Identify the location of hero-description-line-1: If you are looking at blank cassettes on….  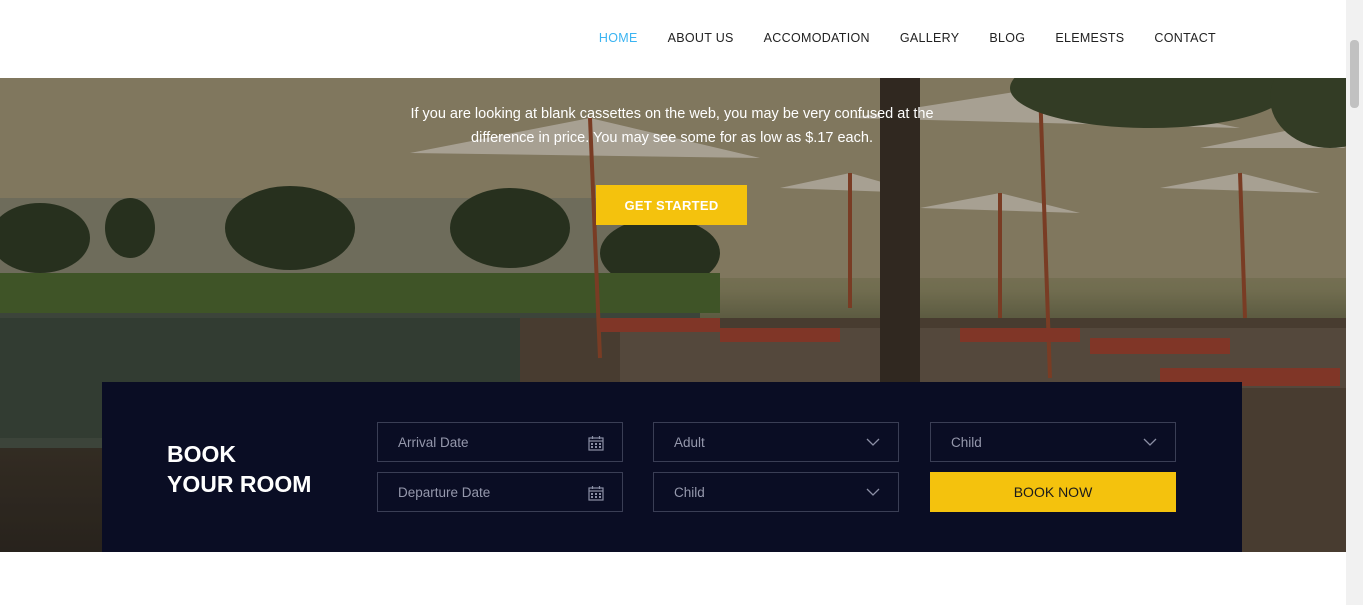
(672, 114).